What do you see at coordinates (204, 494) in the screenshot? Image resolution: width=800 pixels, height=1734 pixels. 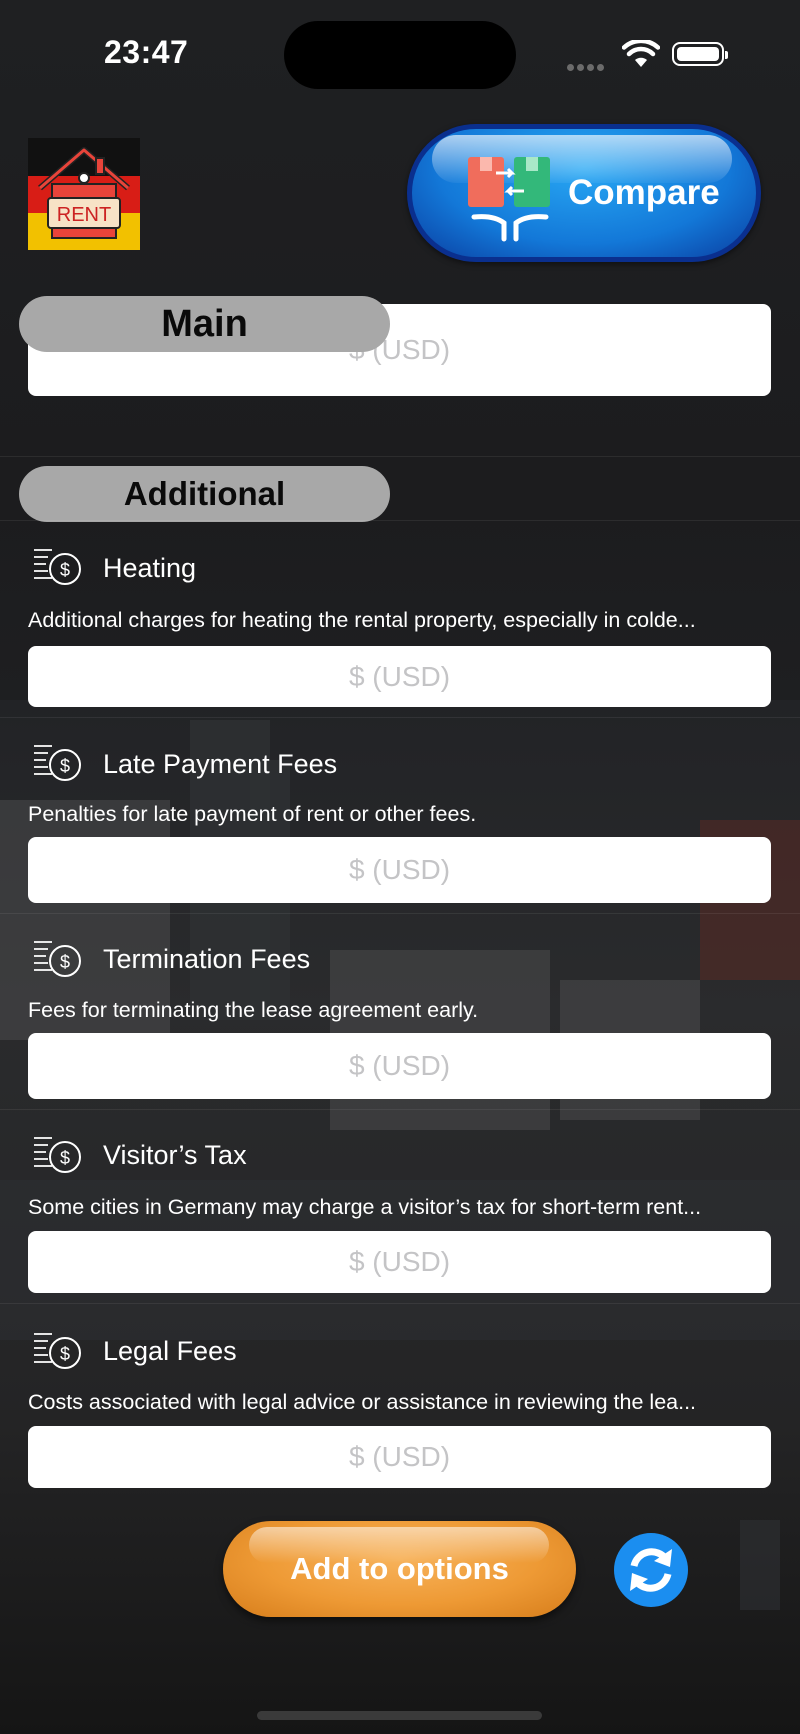 I see `additional-section-title: Additional` at bounding box center [204, 494].